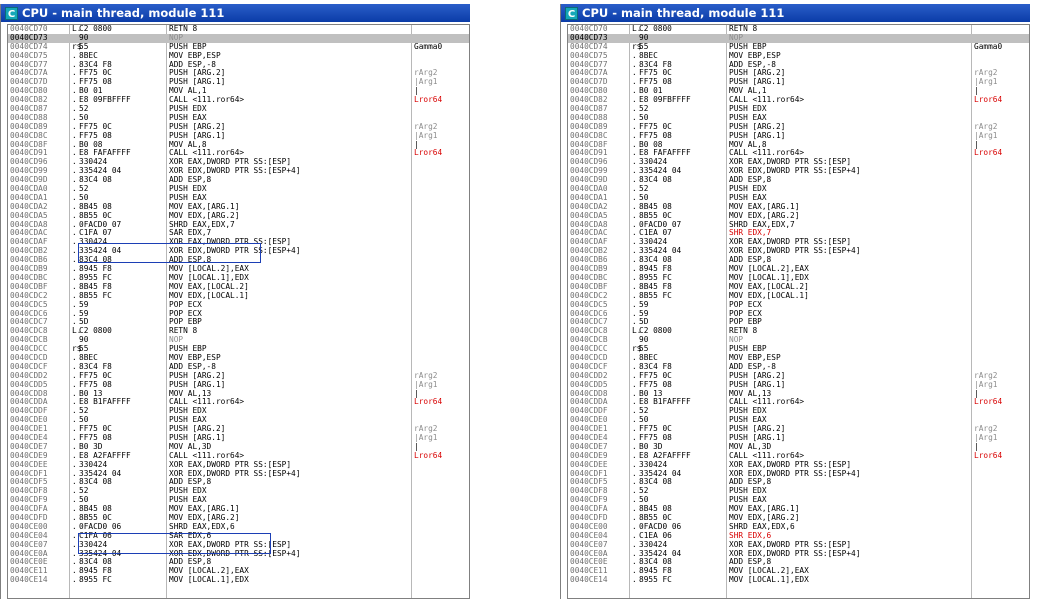 The image size is (1060, 599). I want to click on cpu-window-icon: C, so click(571, 13).